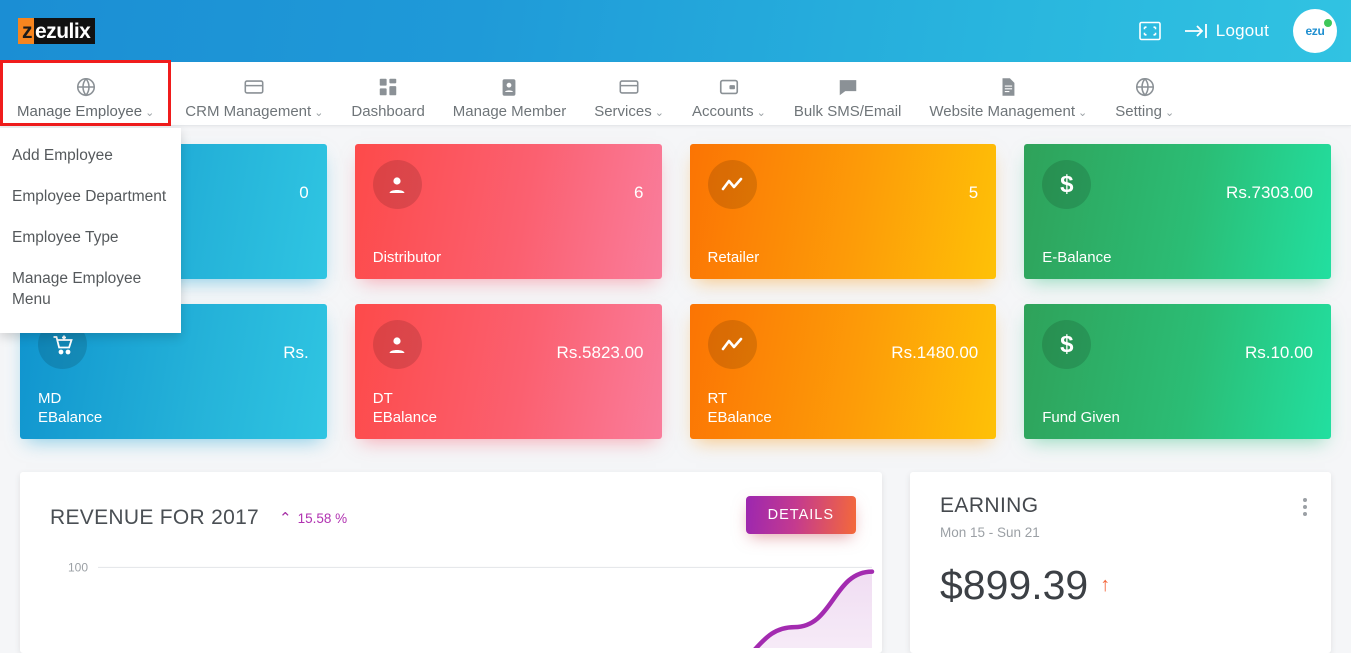 The width and height of the screenshot is (1351, 653). I want to click on chat-icon, so click(848, 87).